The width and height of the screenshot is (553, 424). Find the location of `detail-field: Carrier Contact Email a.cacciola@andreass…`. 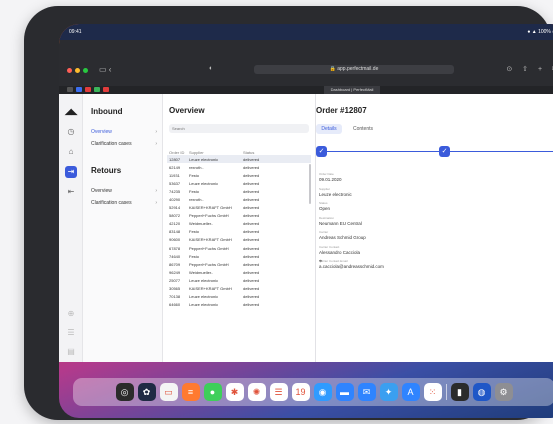

detail-field: Carrier Contact Email a.cacciola@andreass… is located at coordinates (351, 264).